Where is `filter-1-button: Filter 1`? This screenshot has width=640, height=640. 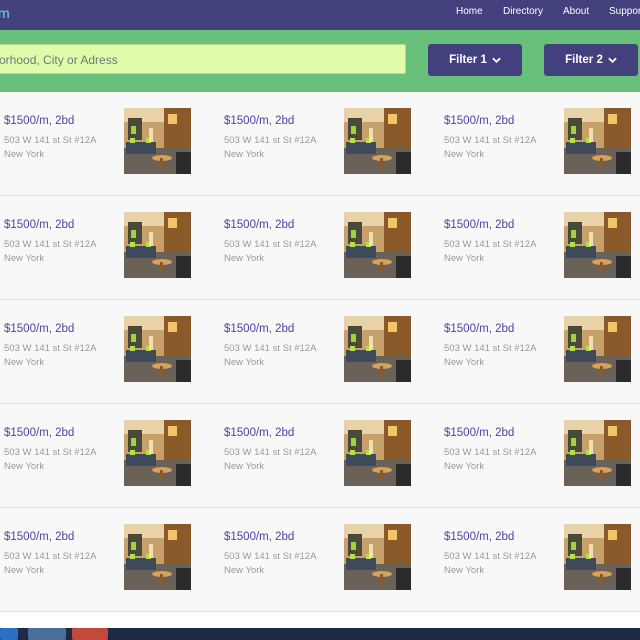 filter-1-button: Filter 1 is located at coordinates (475, 60).